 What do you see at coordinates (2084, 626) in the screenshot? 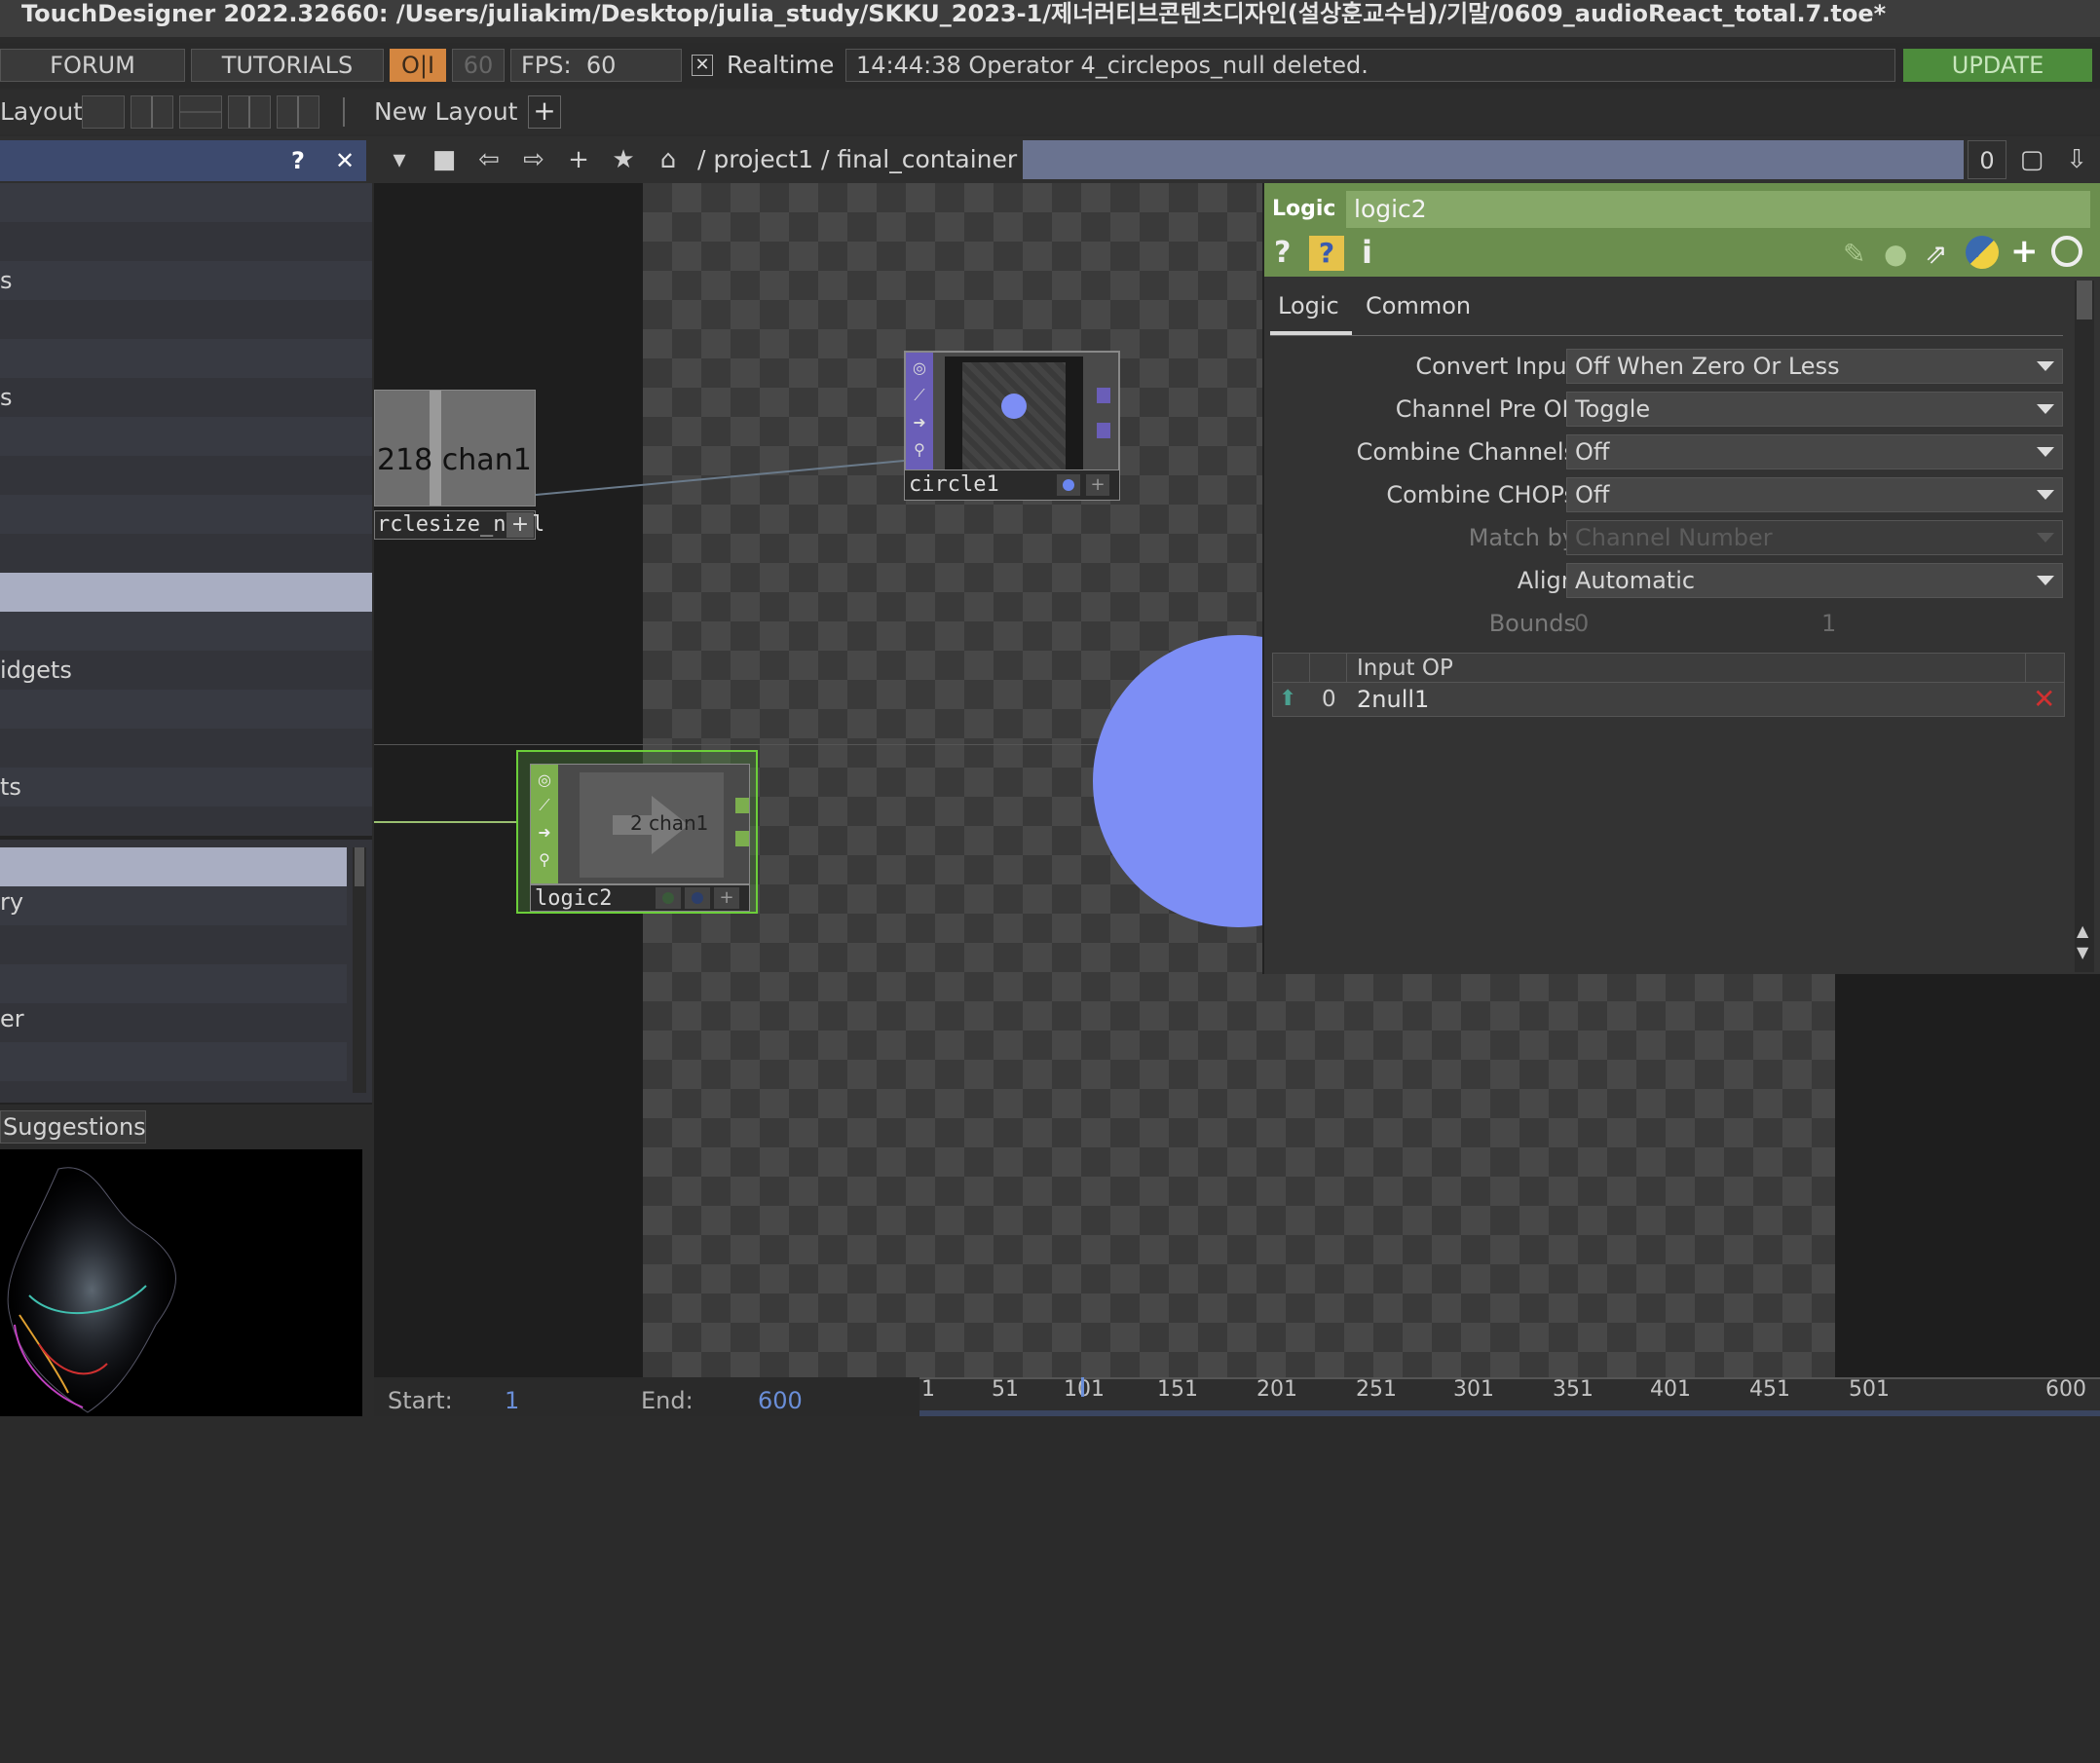
I see `param-scrollbar: ▲ ▼` at bounding box center [2084, 626].